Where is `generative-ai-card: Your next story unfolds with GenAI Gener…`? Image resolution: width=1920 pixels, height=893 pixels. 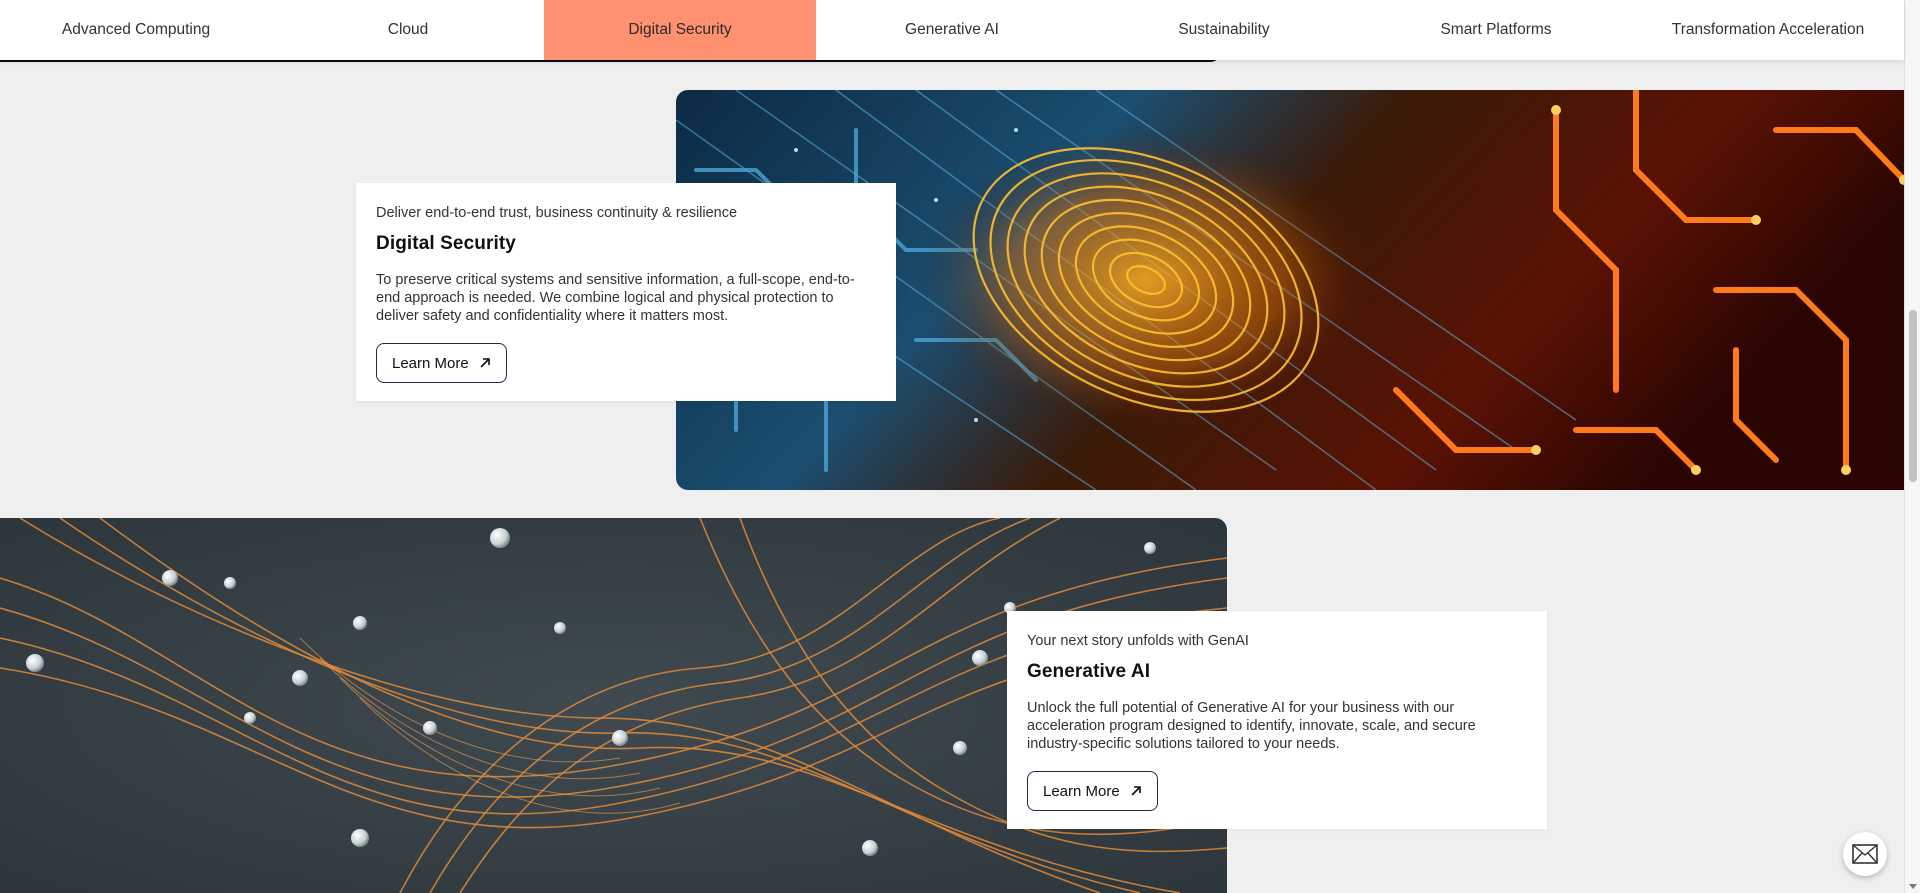 generative-ai-card: Your next story unfolds with GenAI Gener… is located at coordinates (1277, 720).